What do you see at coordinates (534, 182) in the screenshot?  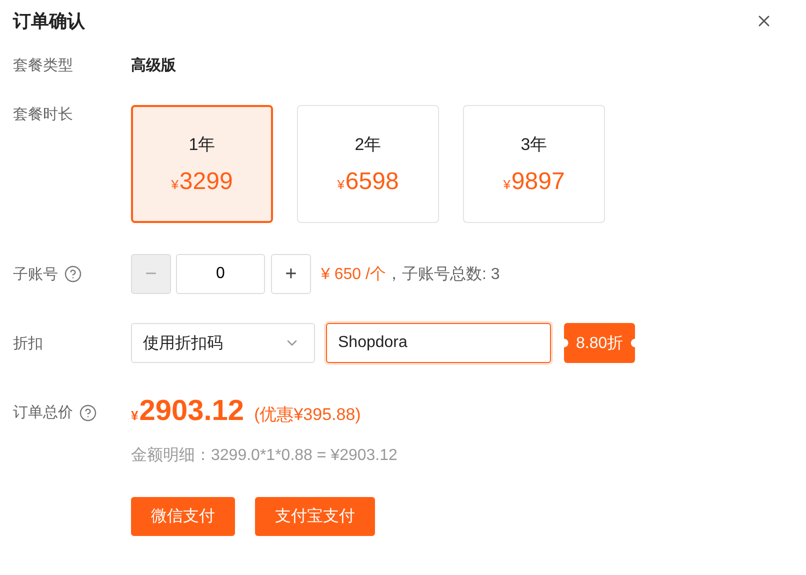 I see `price-text: ¥9897` at bounding box center [534, 182].